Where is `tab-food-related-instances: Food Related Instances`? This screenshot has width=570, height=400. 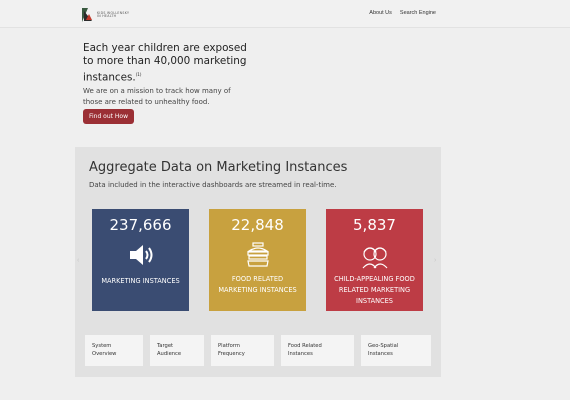 tab-food-related-instances: Food Related Instances is located at coordinates (317, 350).